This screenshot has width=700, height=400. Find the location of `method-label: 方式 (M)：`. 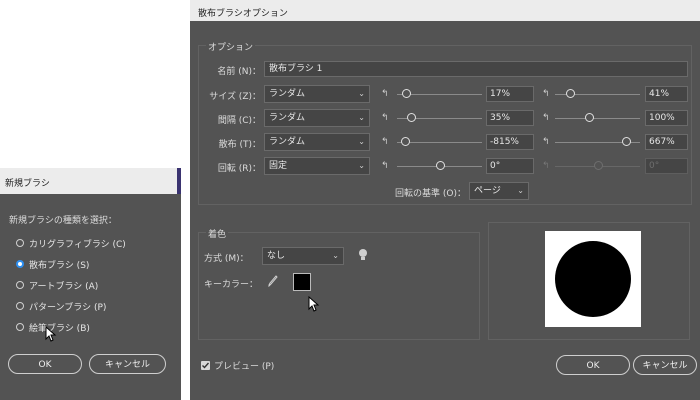

method-label: 方式 (M)： is located at coordinates (226, 259).